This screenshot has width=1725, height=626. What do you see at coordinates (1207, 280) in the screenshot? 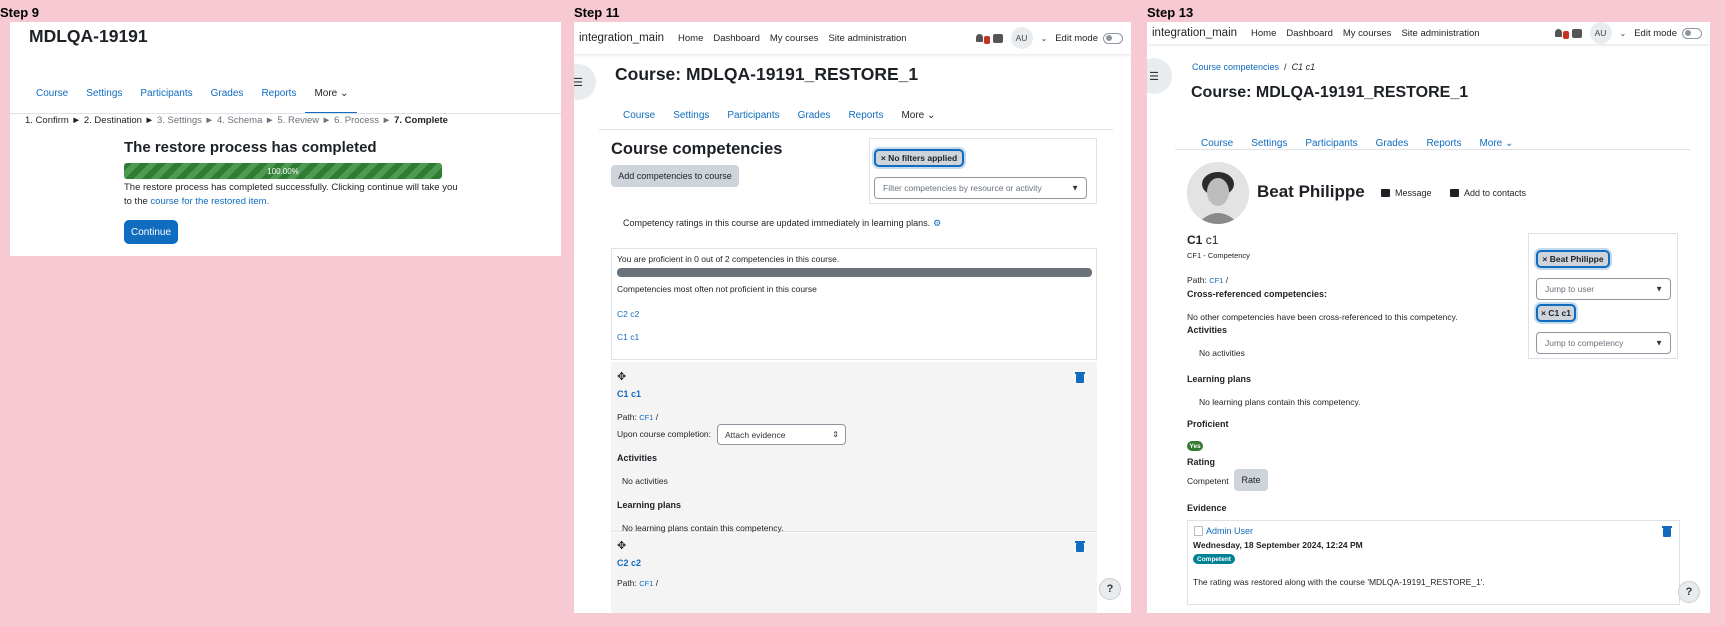
I see `competency-path: Path: CF1 /` at bounding box center [1207, 280].